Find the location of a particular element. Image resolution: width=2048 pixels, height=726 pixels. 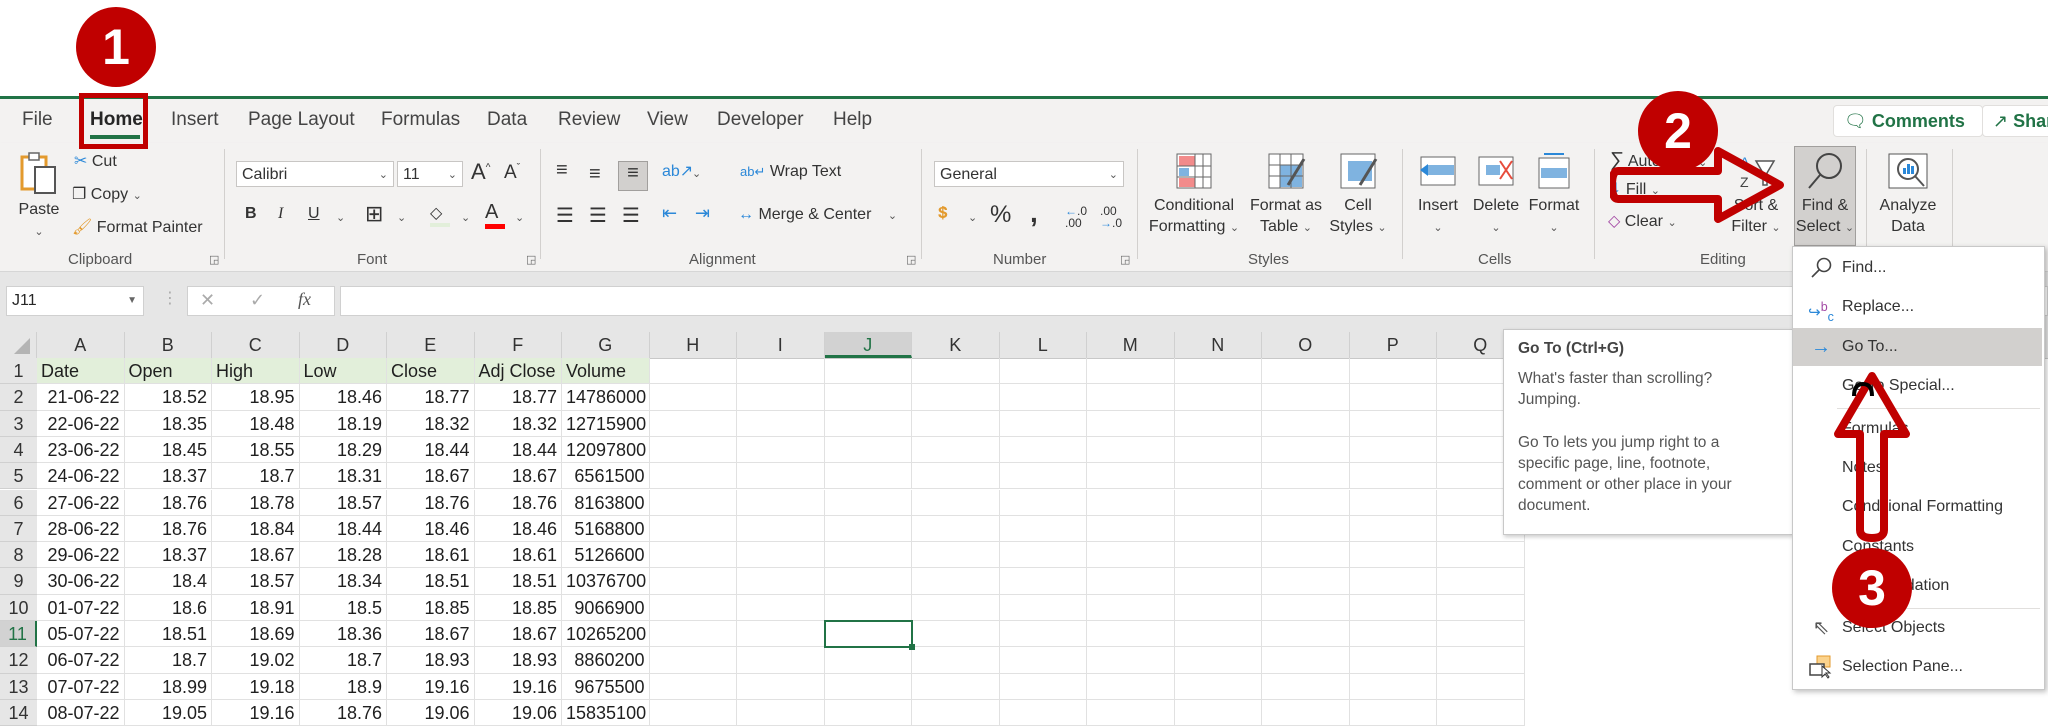

align-center-icon: ☰ is located at coordinates (598, 215).